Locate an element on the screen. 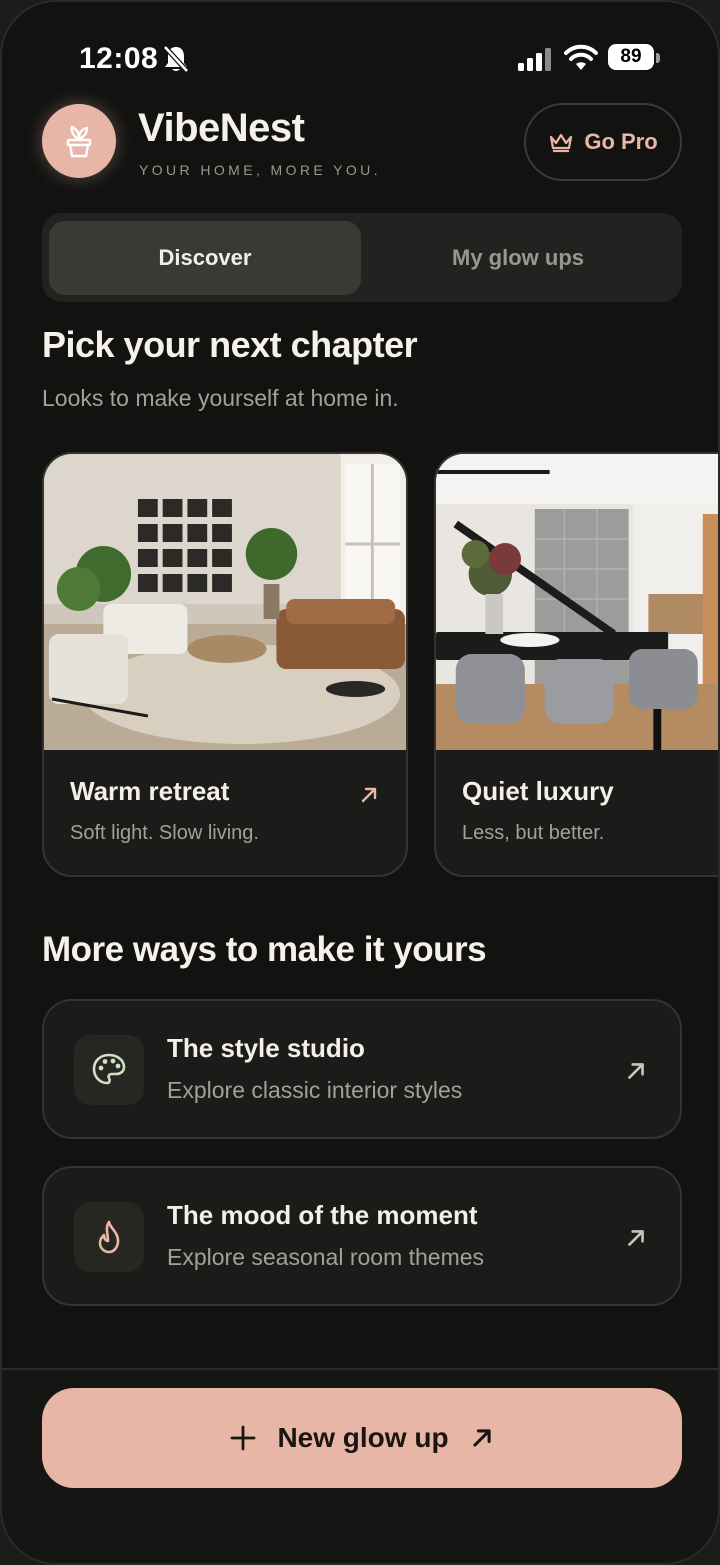 The image size is (720, 1565). plant-pot-icon is located at coordinates (79, 141).